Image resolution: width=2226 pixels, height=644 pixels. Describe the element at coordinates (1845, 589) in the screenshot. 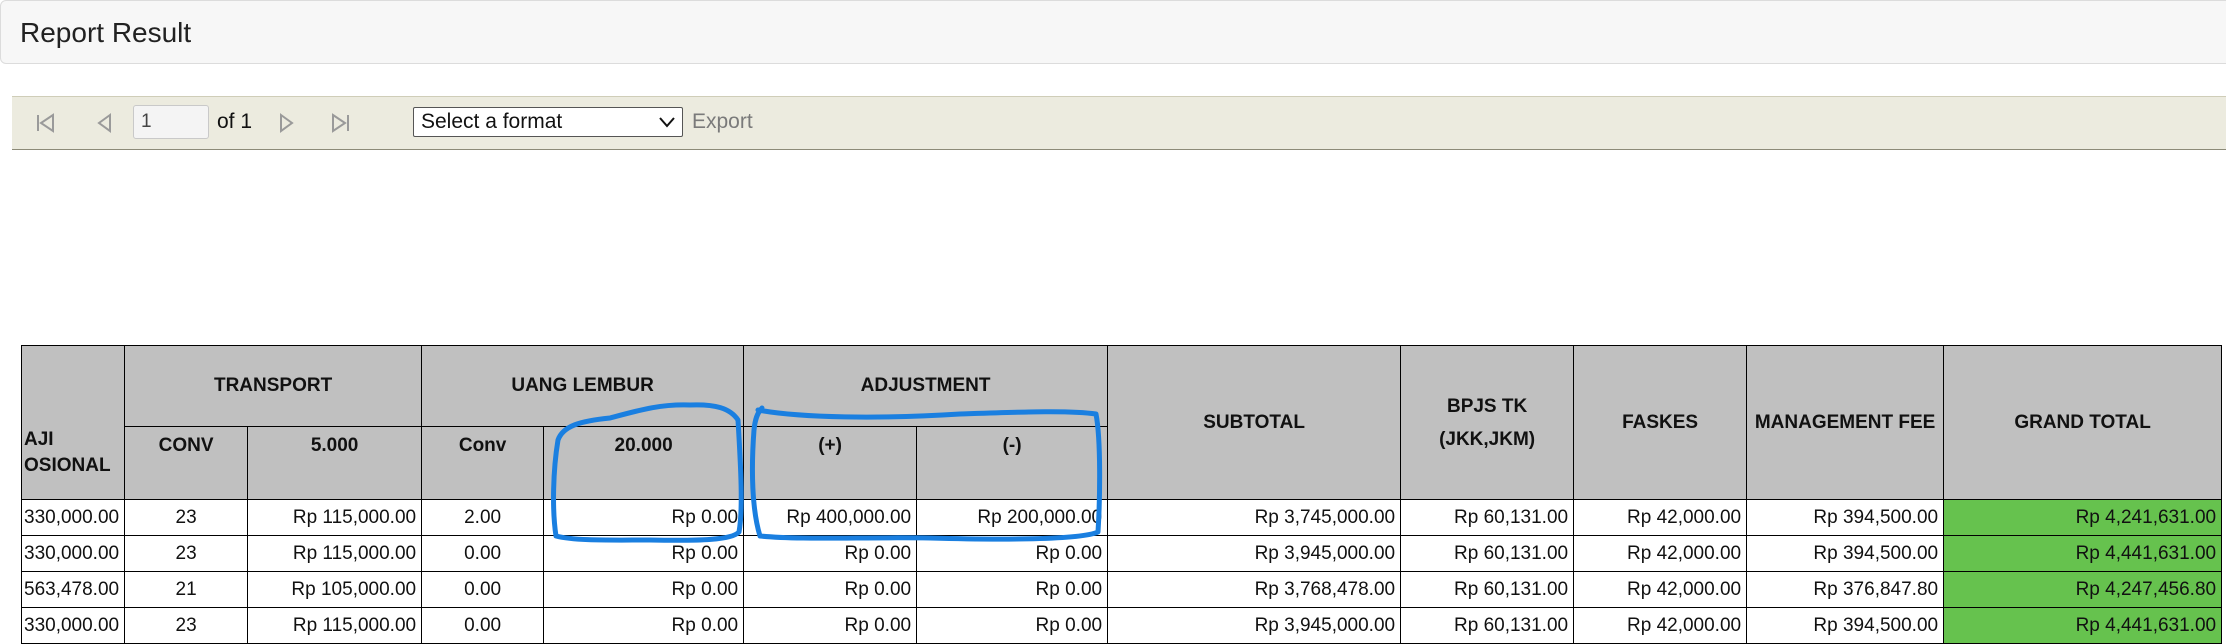

I see `cell-management-fee: Rp 376,847.80` at that location.